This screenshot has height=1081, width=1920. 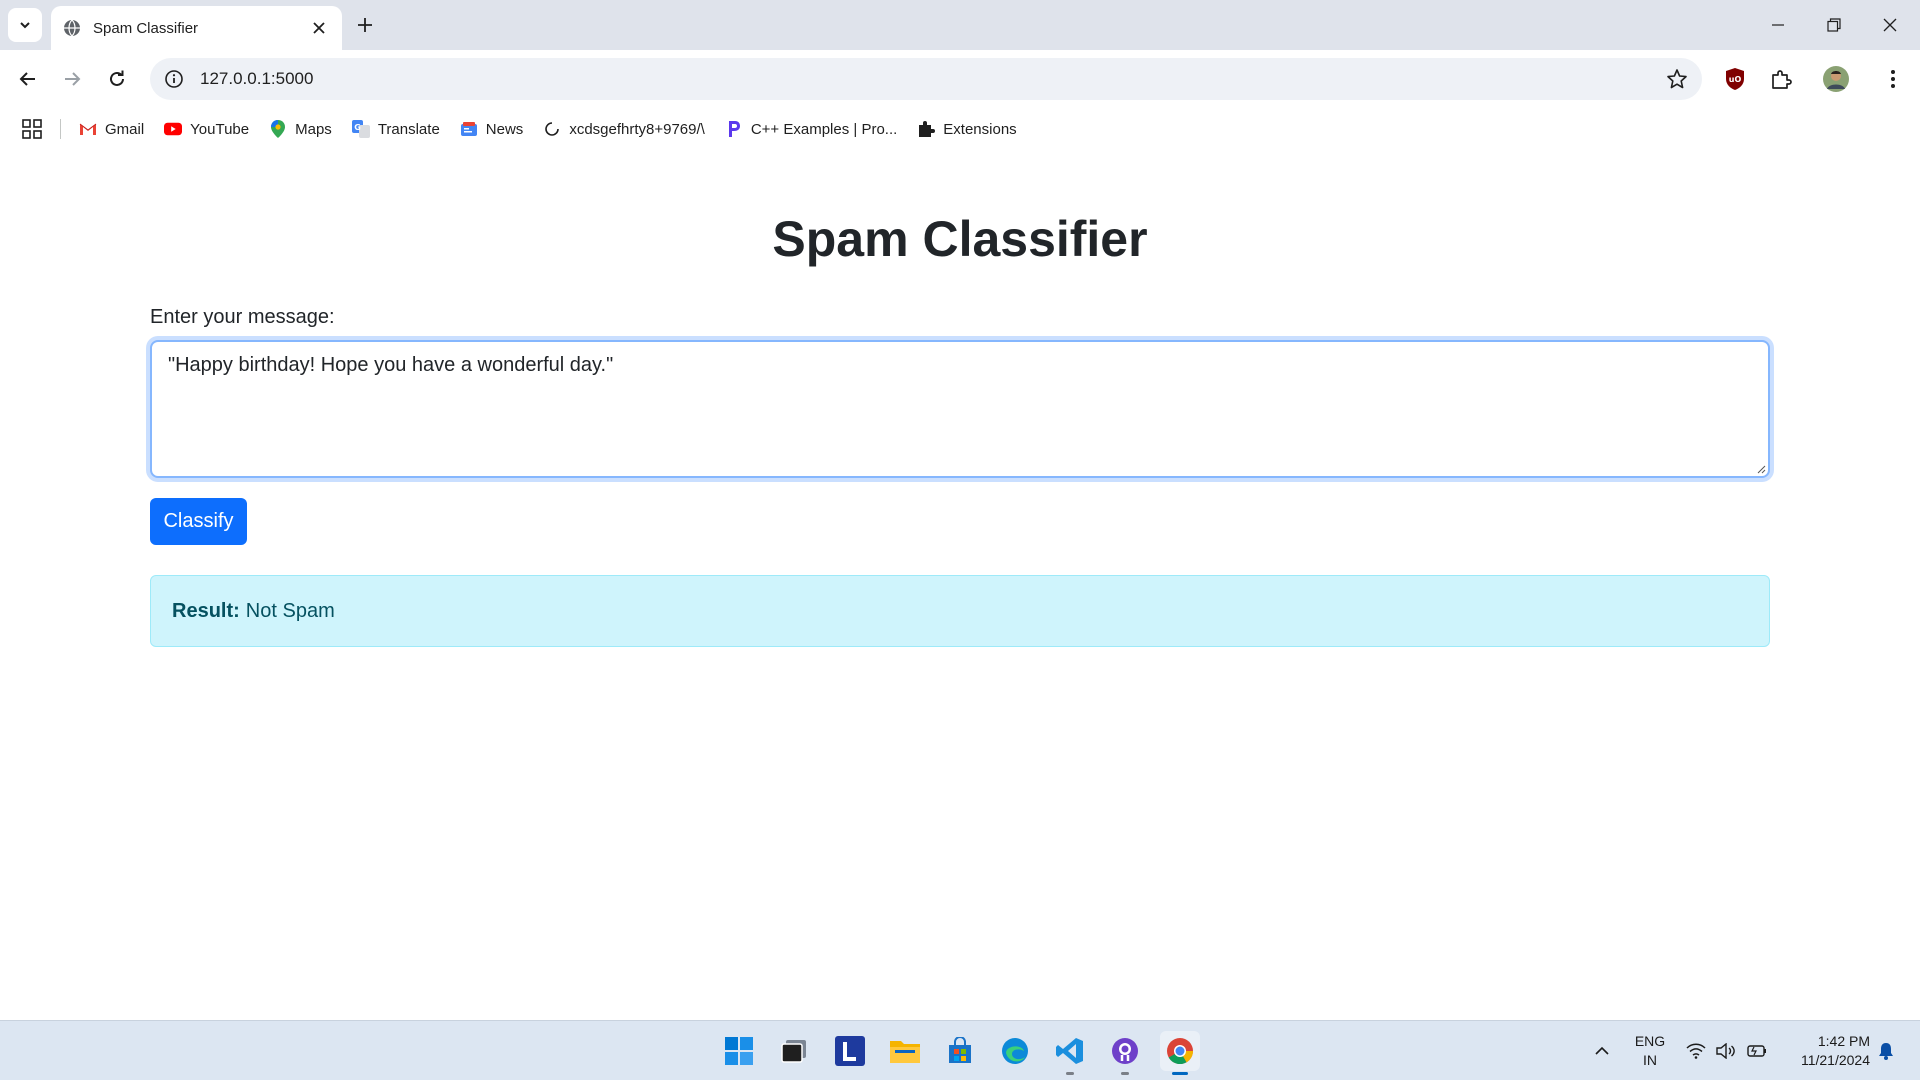 I want to click on bookmark-label: Translate, so click(x=408, y=129).